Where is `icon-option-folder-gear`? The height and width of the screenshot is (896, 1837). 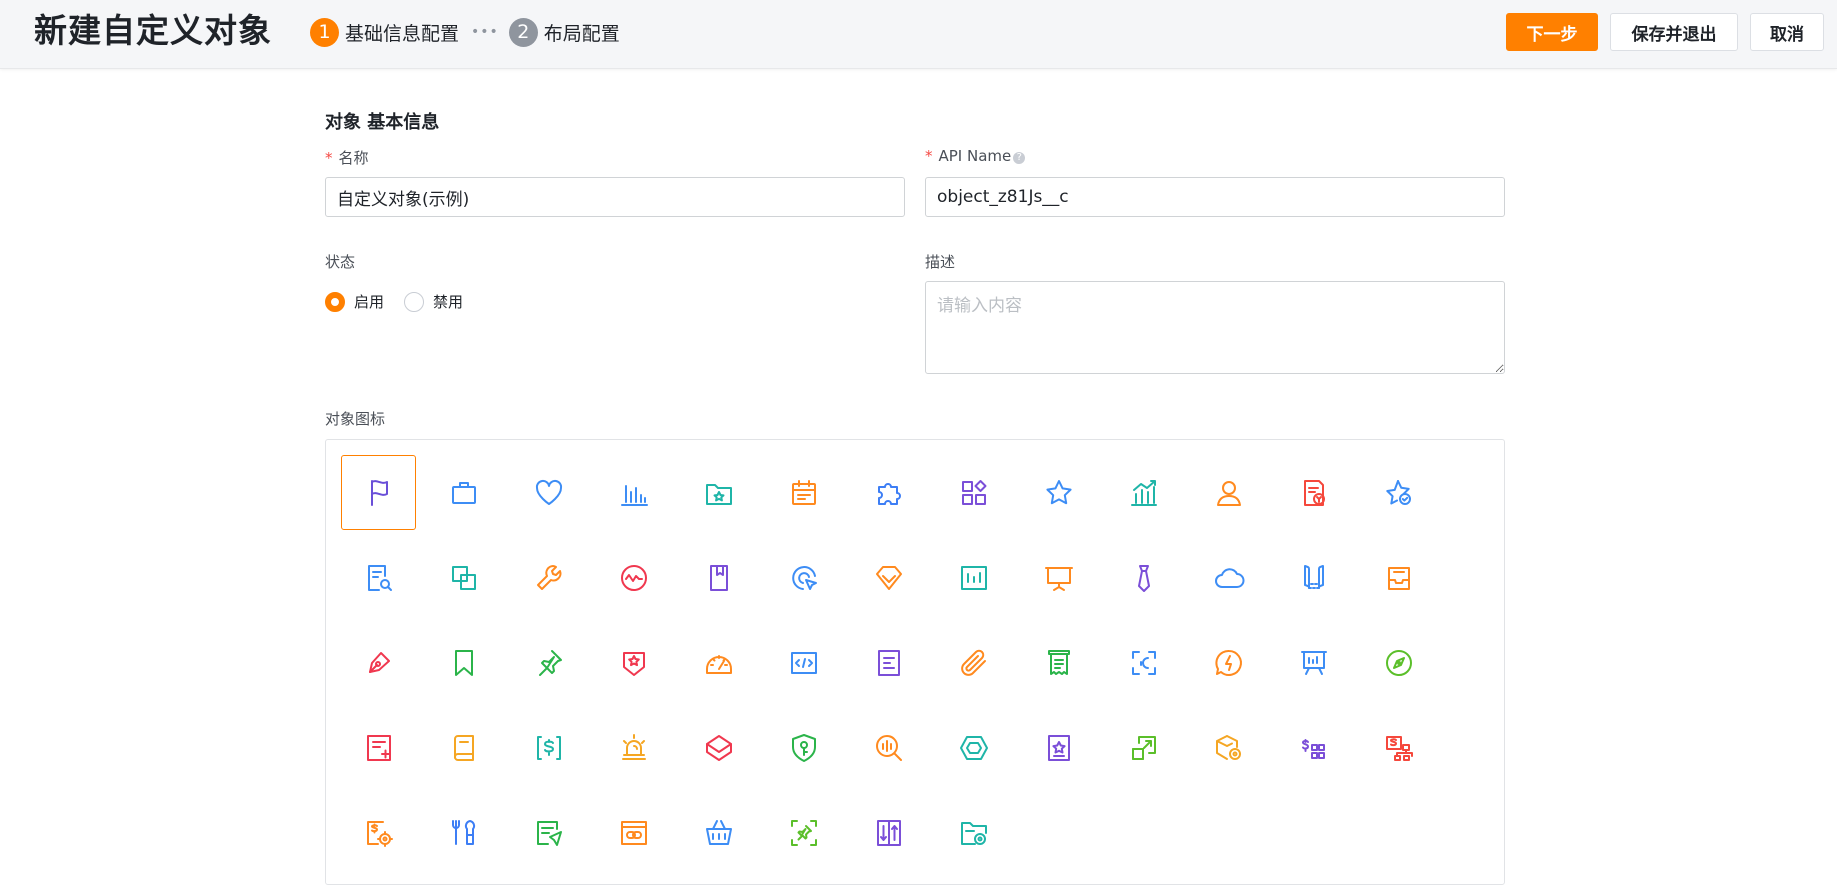
icon-option-folder-gear is located at coordinates (973, 832).